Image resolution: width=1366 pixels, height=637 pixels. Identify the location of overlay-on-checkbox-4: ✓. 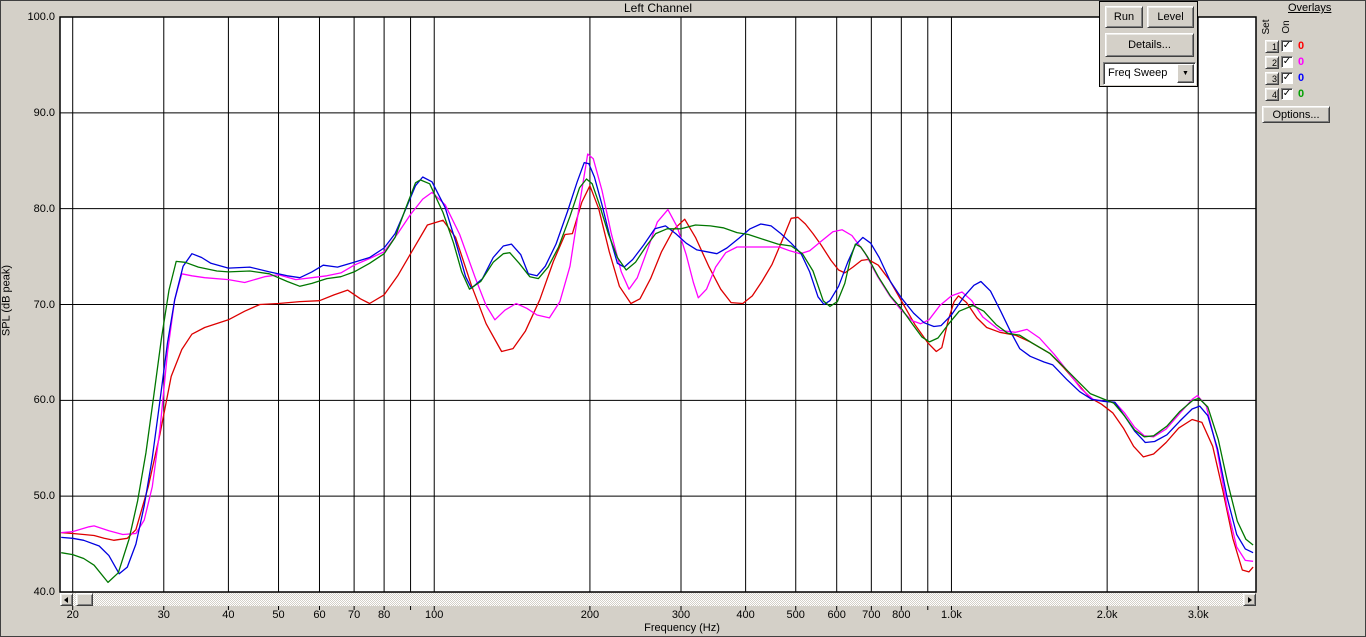
(1287, 94).